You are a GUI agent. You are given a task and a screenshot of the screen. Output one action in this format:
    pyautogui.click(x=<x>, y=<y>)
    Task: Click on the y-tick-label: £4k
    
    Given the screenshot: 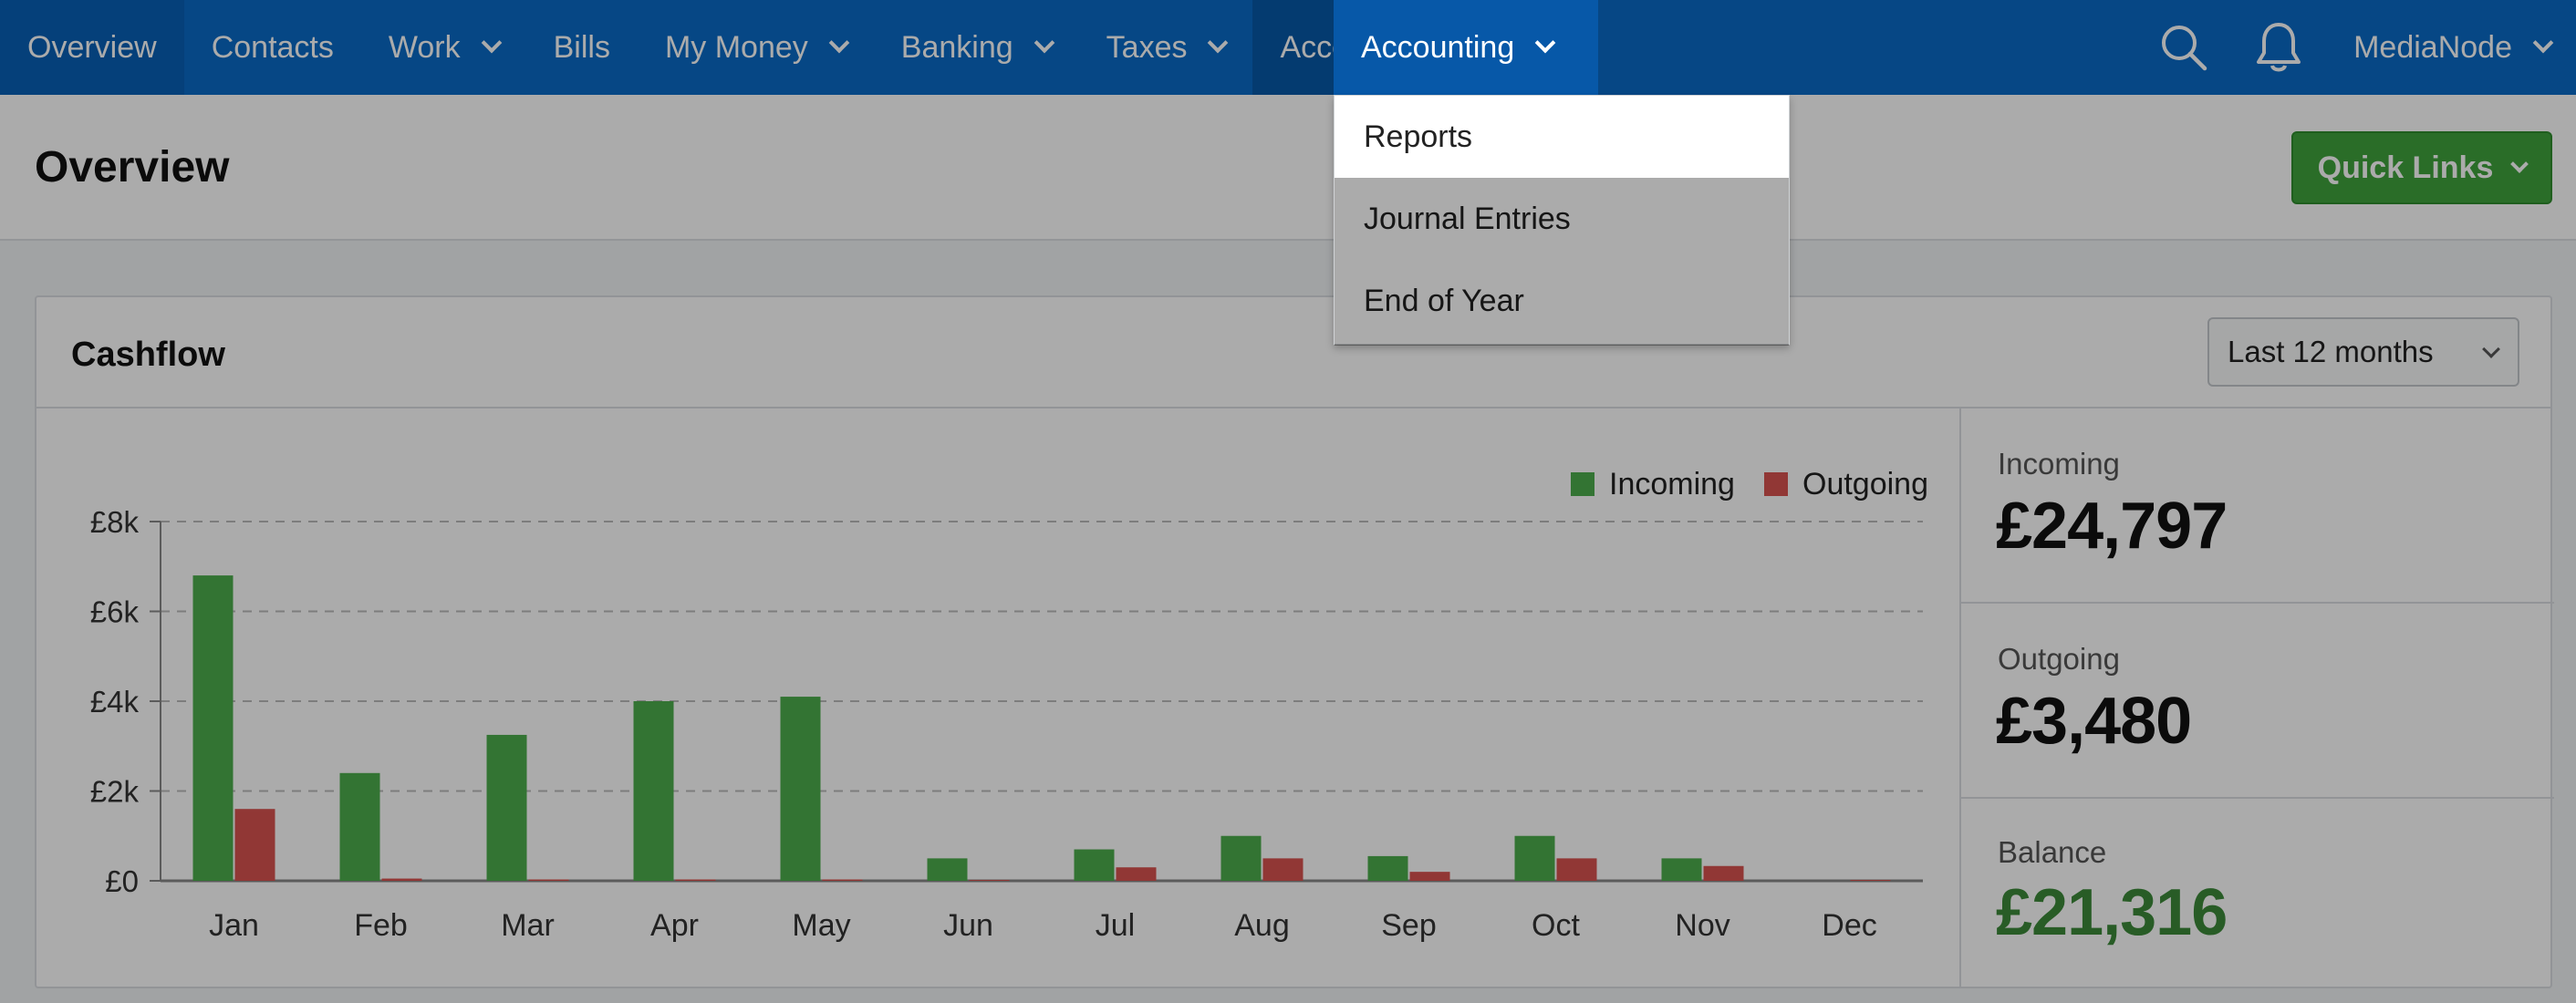 What is the action you would take?
    pyautogui.click(x=115, y=702)
    